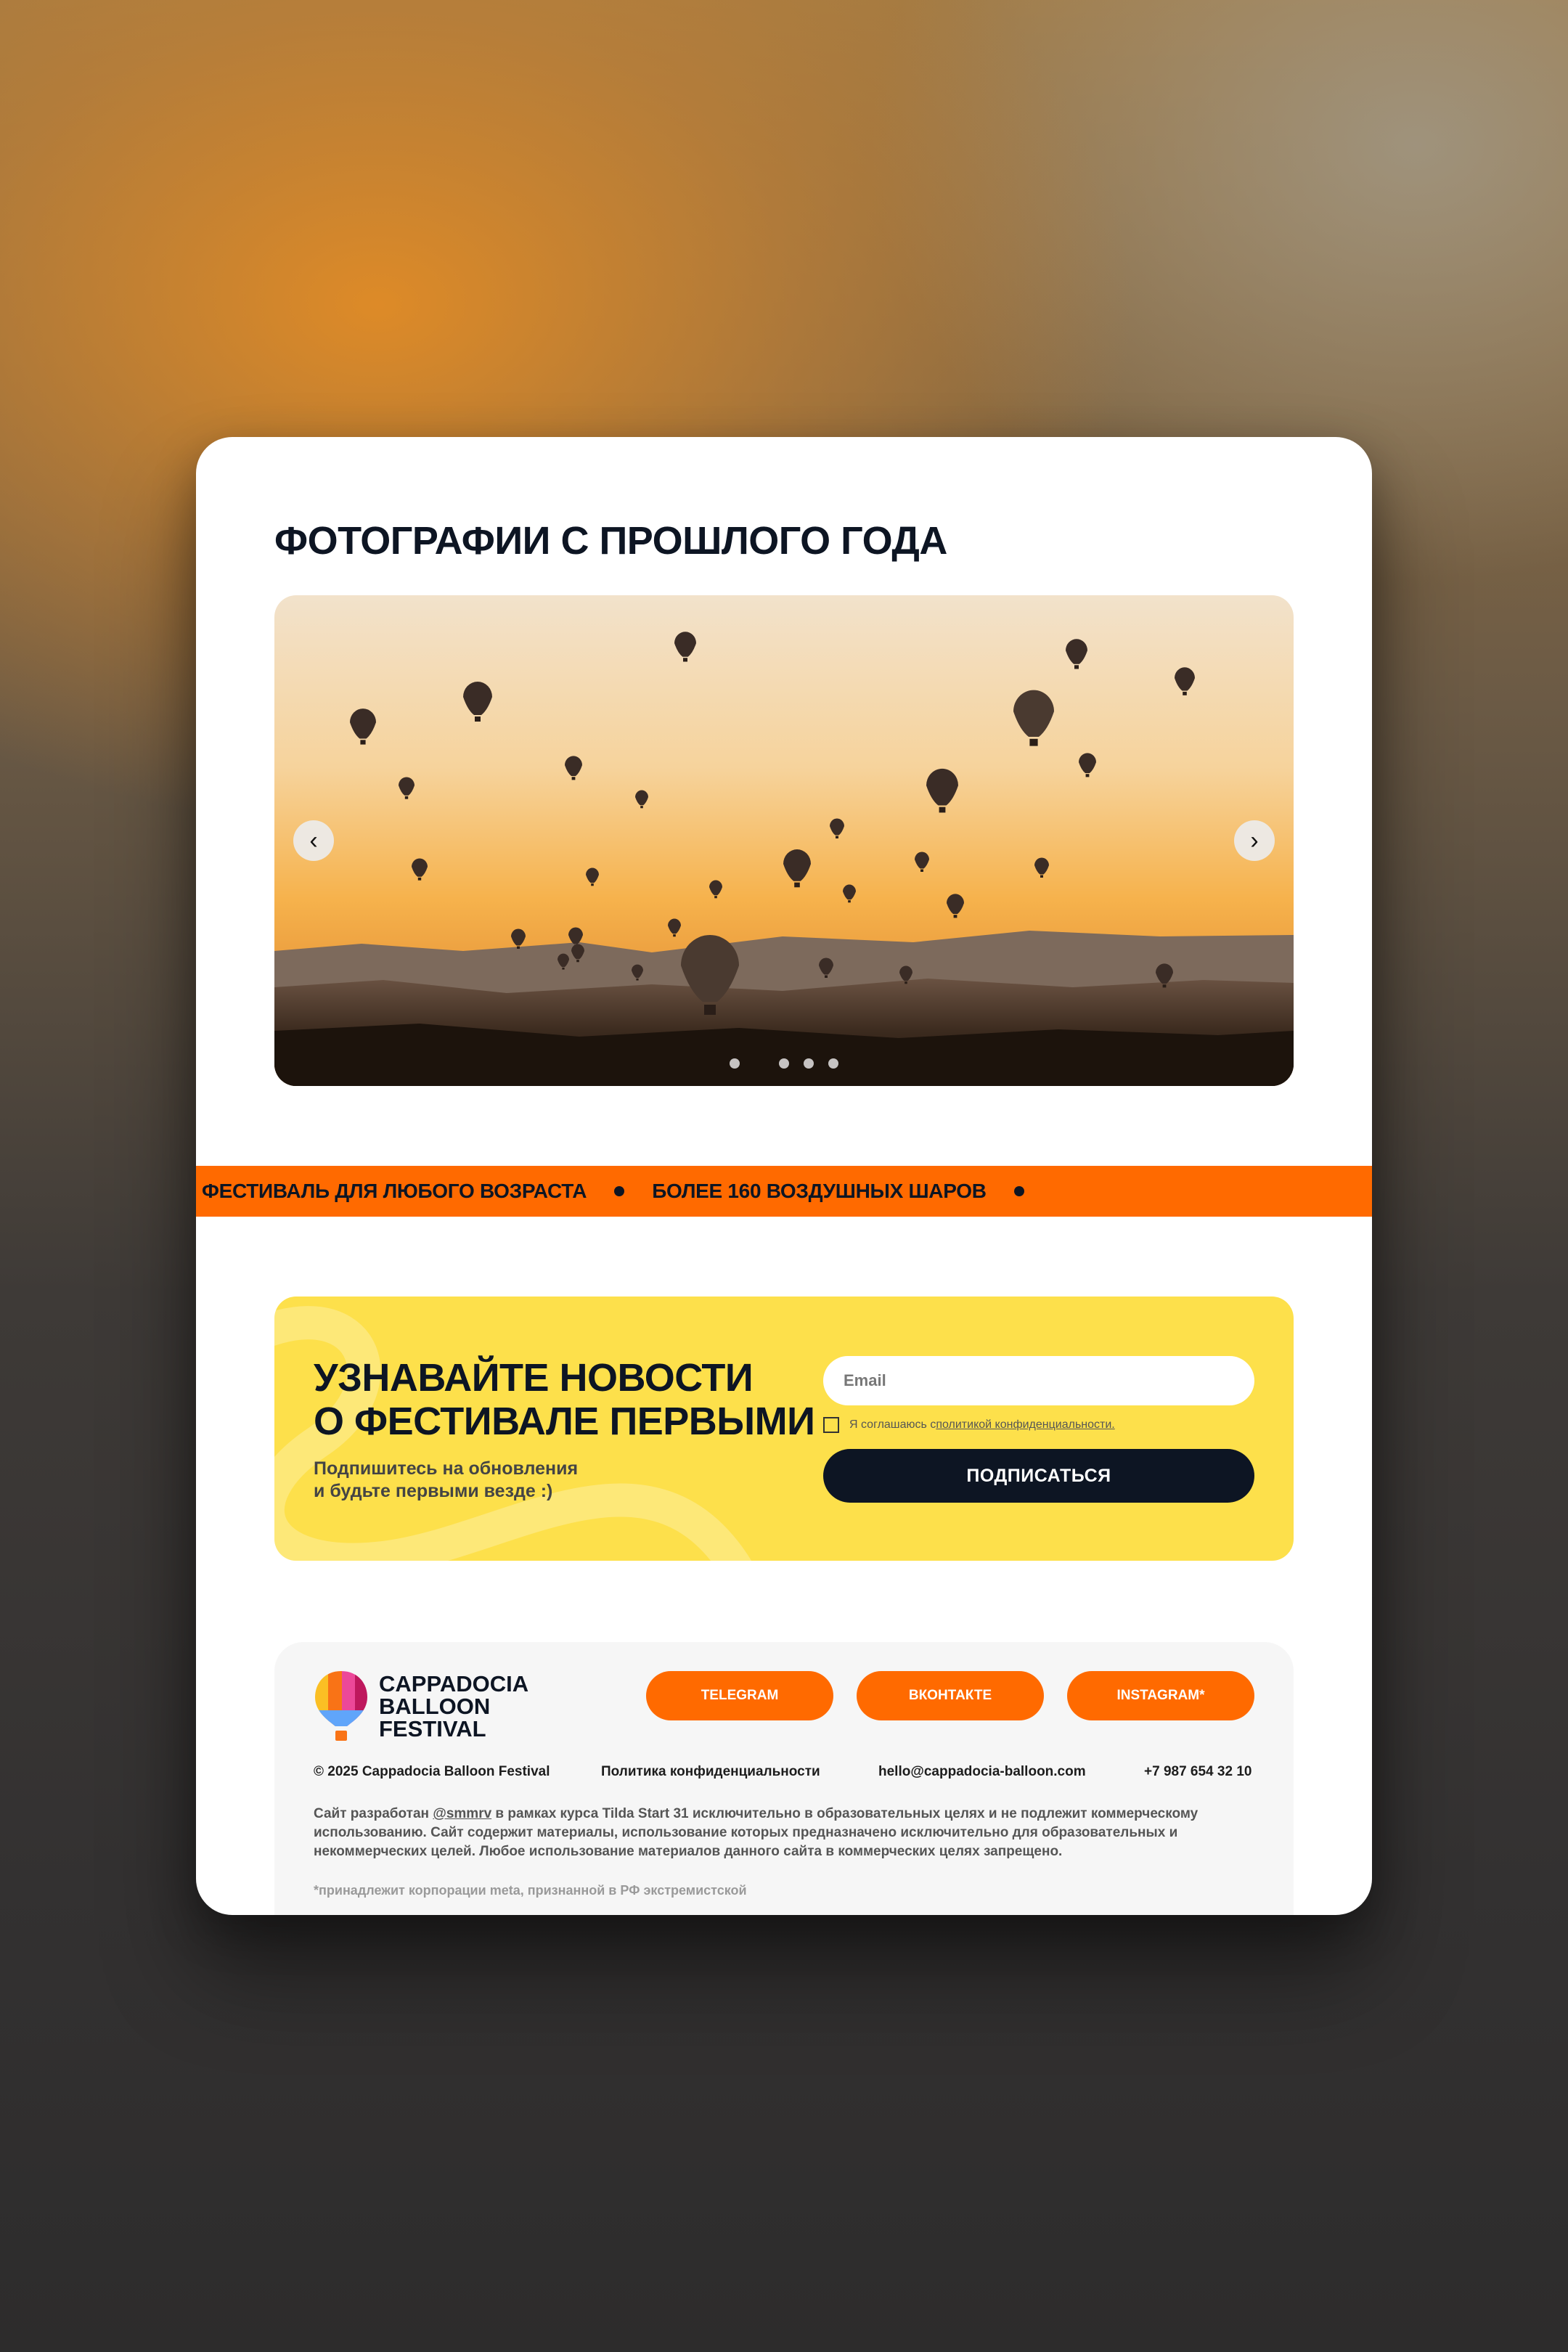 Image resolution: width=1568 pixels, height=2352 pixels. What do you see at coordinates (447, 1469) in the screenshot?
I see `subscribe-subtitle-line: Подпишитесь на обновления` at bounding box center [447, 1469].